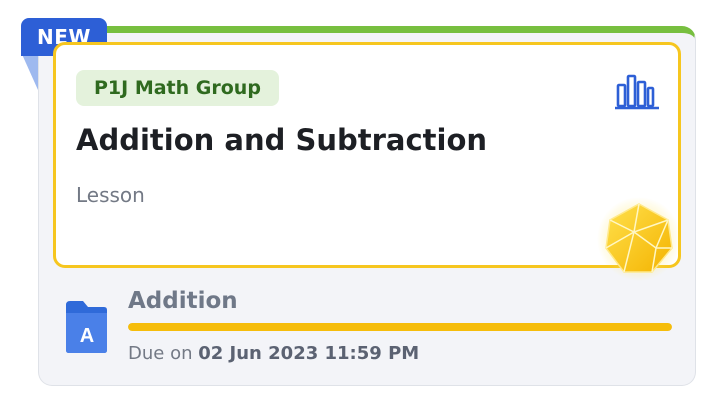 Image resolution: width=716 pixels, height=406 pixels. I want to click on lesson-title: Addition and Subtraction, so click(282, 140).